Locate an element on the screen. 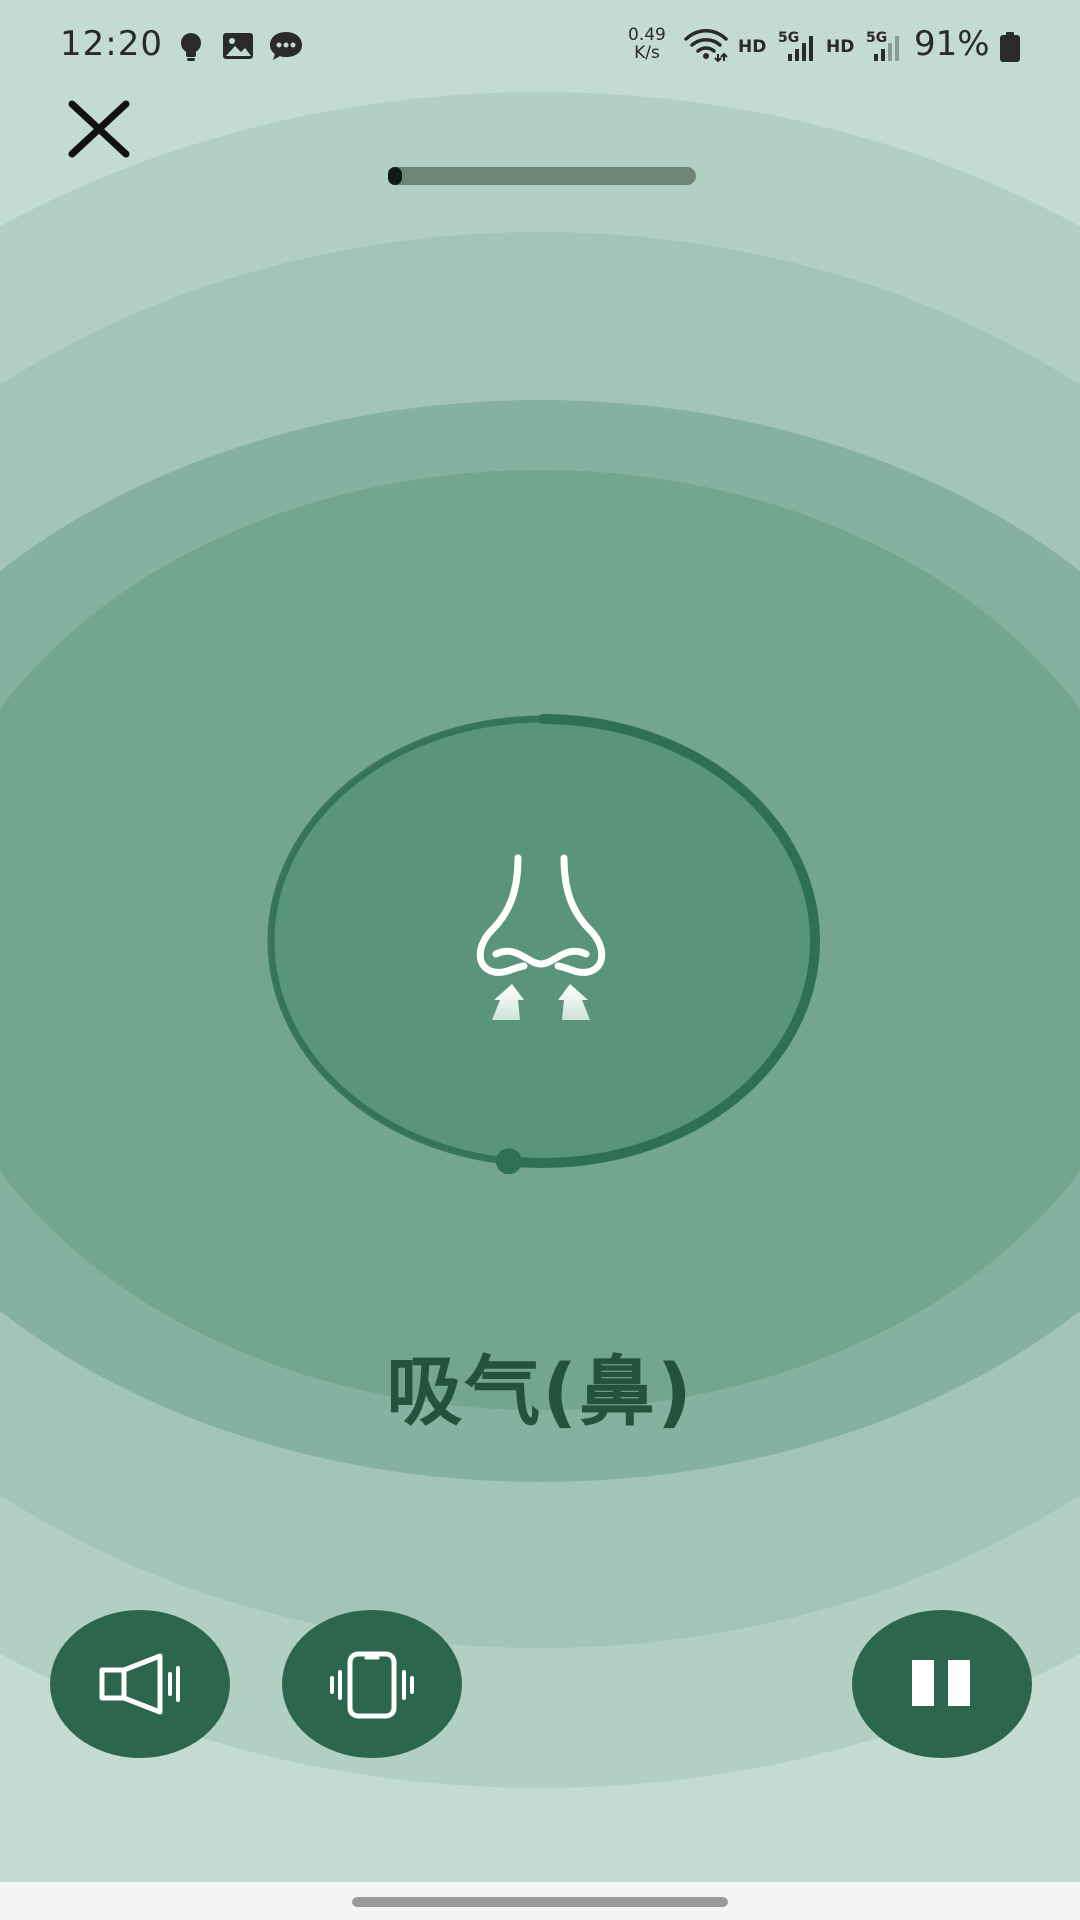 Image resolution: width=1080 pixels, height=1920 pixels. navigation-bar is located at coordinates (540, 1901).